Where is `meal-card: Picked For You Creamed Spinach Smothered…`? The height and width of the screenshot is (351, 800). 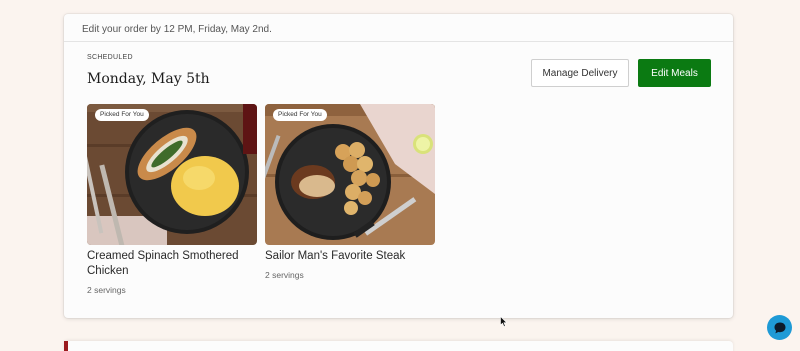
meal-card: Picked For You Creamed Spinach Smothered… is located at coordinates (172, 199).